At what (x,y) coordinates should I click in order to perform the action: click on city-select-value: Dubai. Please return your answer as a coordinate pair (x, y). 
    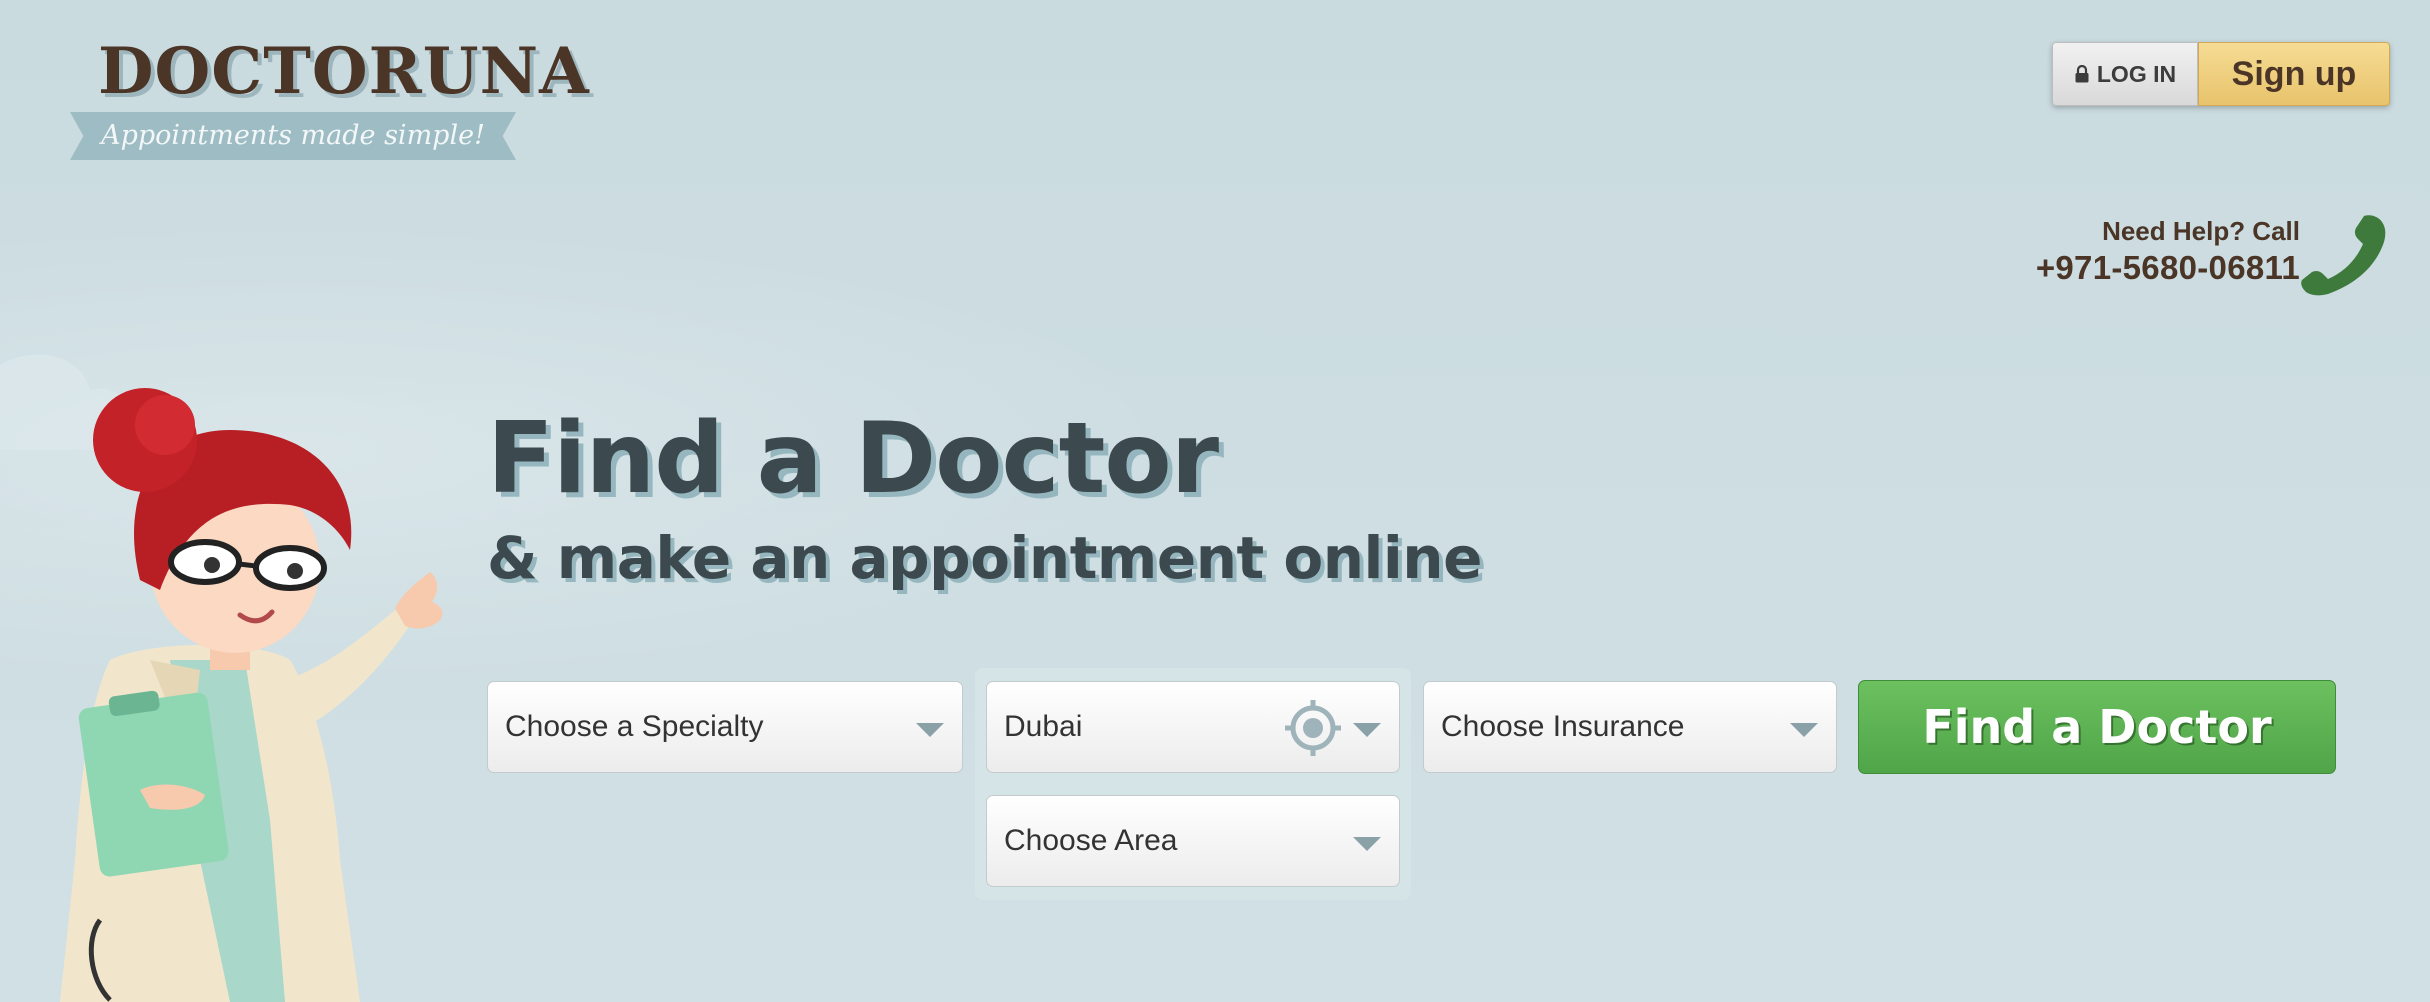
    Looking at the image, I should click on (1043, 726).